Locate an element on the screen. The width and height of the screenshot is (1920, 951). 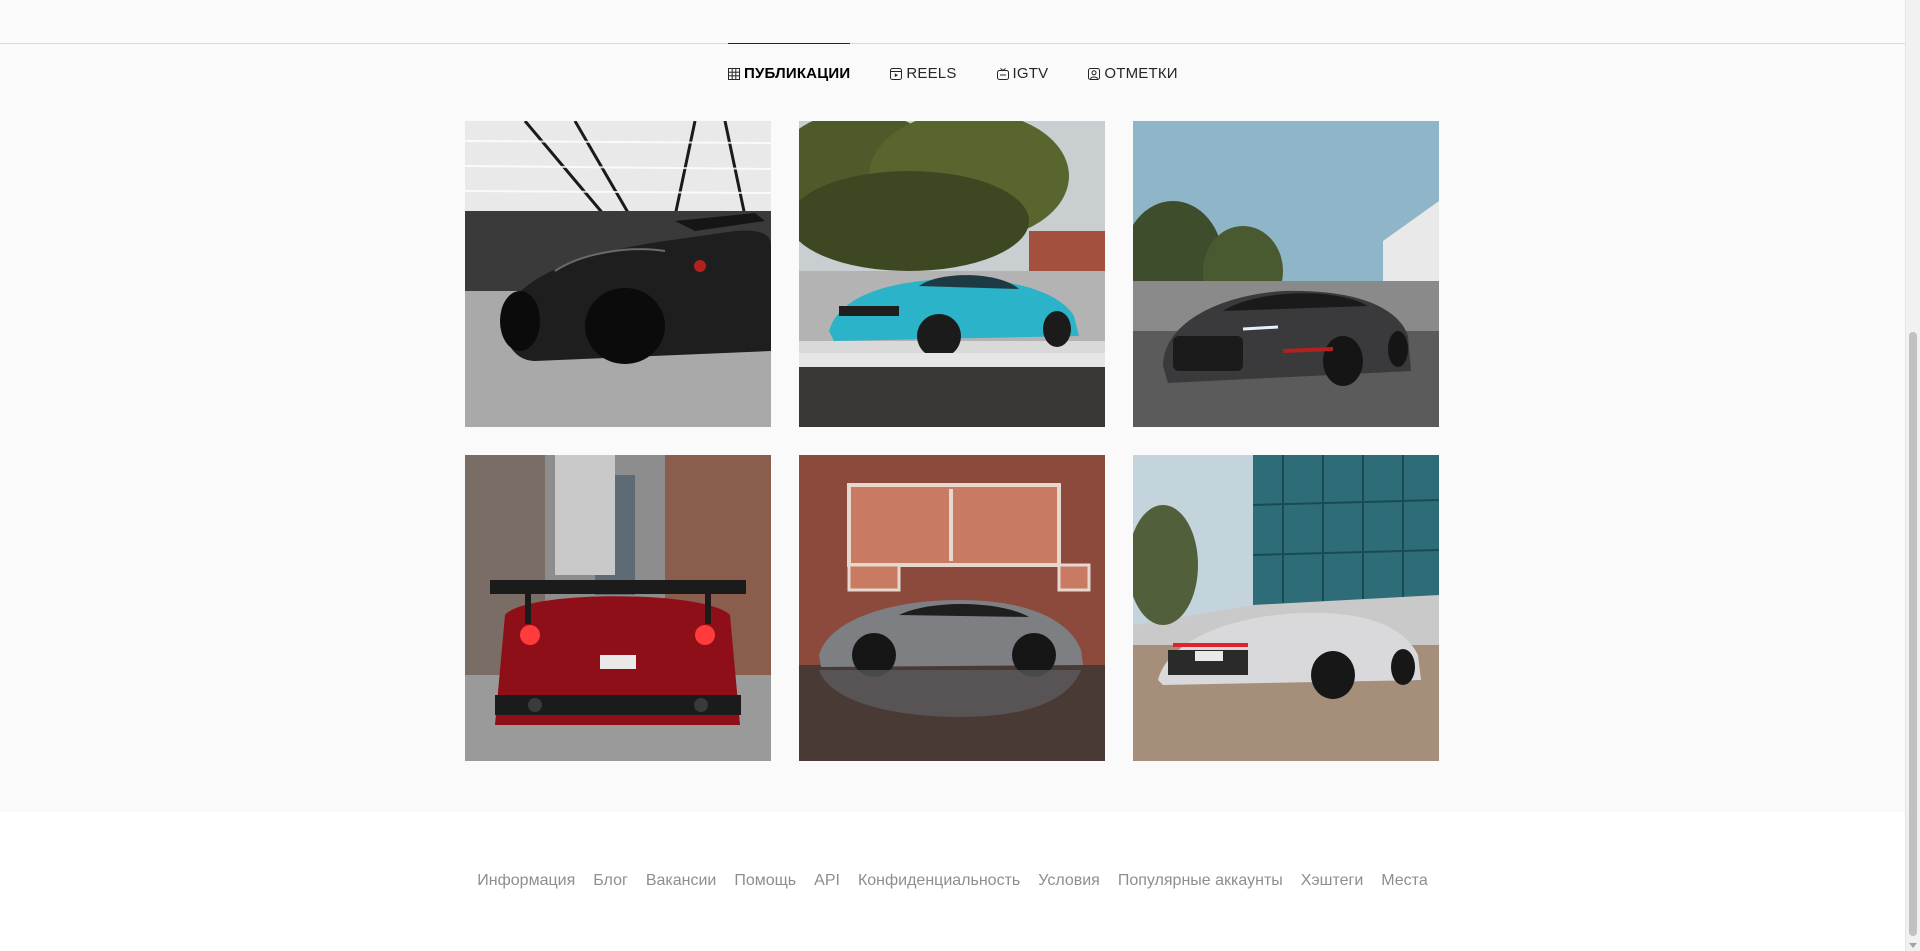
tab-igtv: IGTV is located at coordinates (1022, 72).